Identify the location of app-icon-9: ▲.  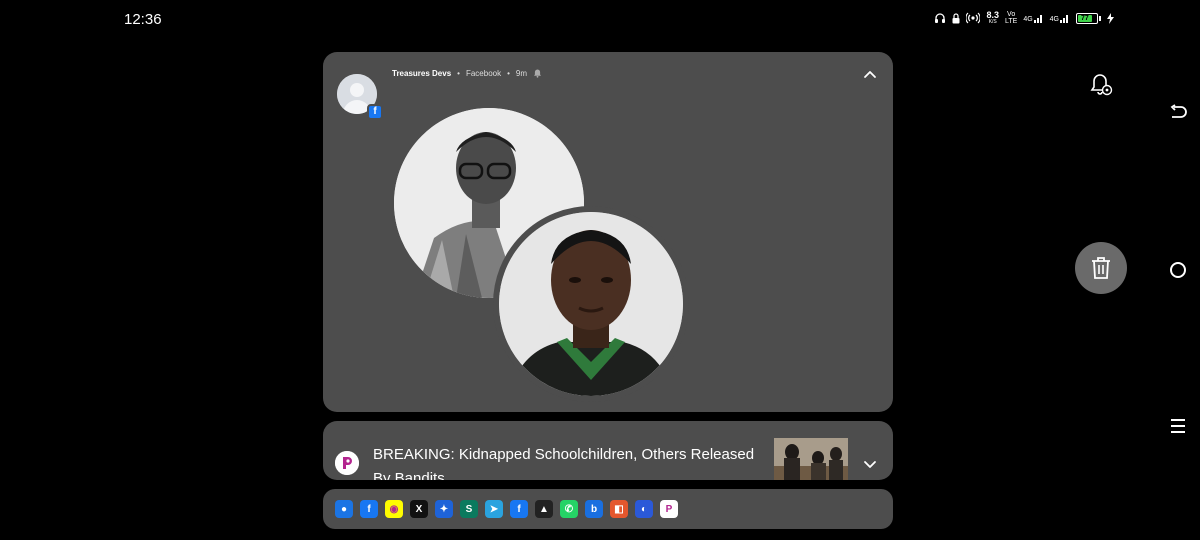
(544, 509).